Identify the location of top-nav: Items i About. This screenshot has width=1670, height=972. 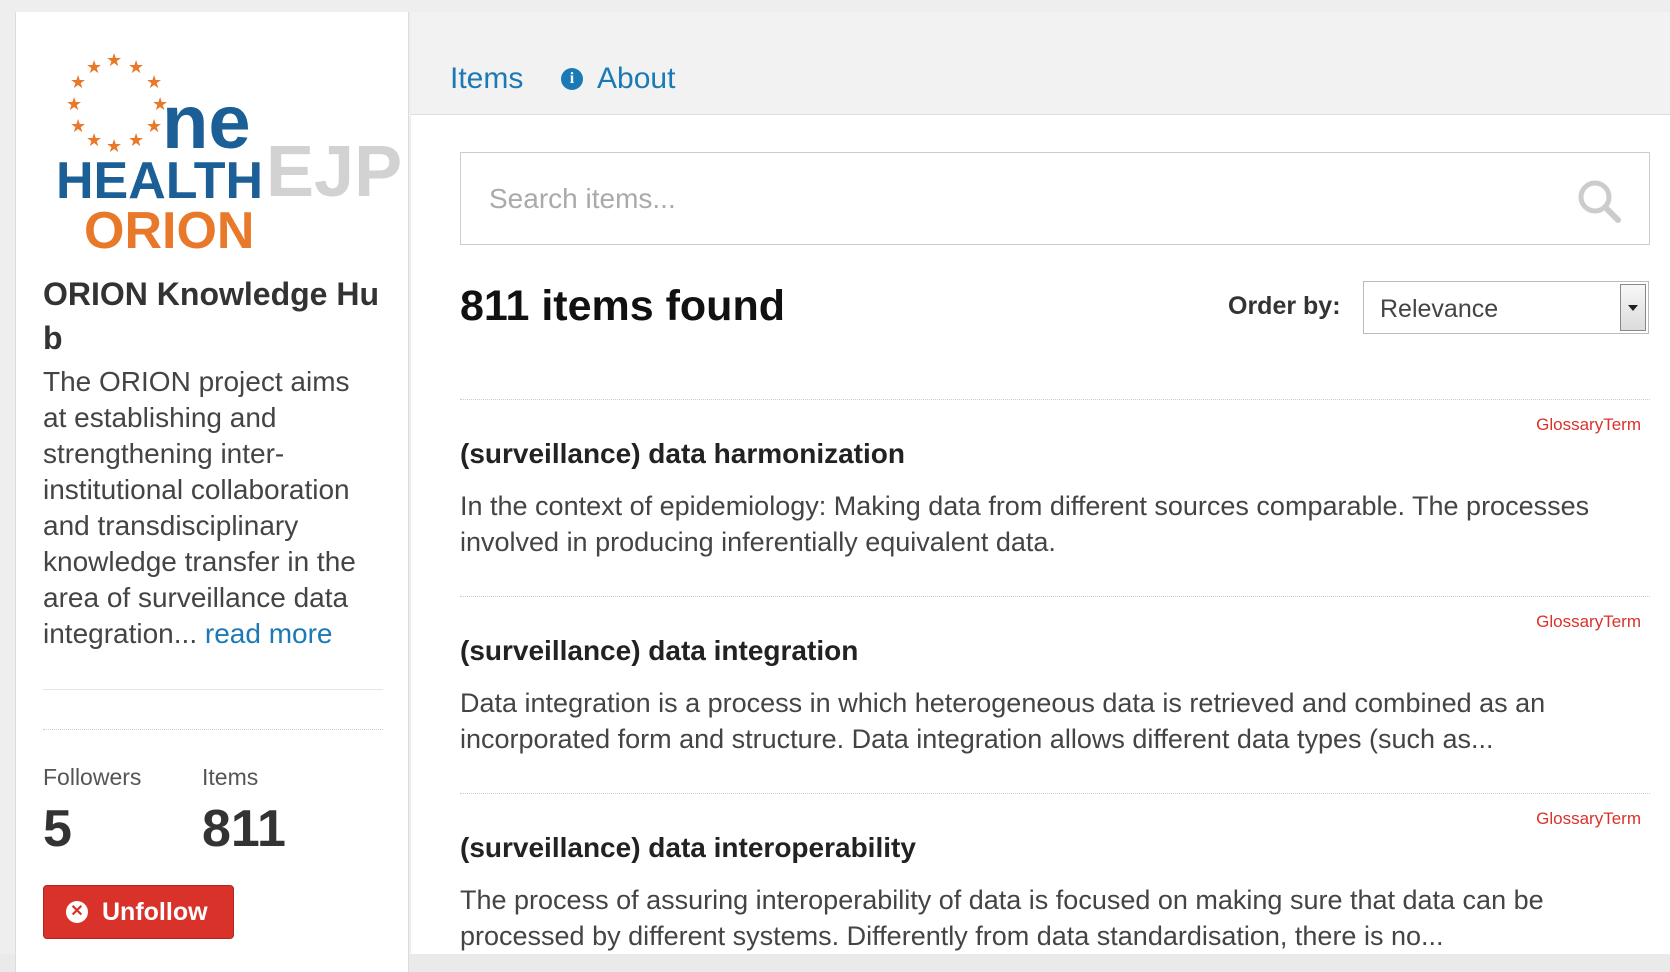
(1040, 63).